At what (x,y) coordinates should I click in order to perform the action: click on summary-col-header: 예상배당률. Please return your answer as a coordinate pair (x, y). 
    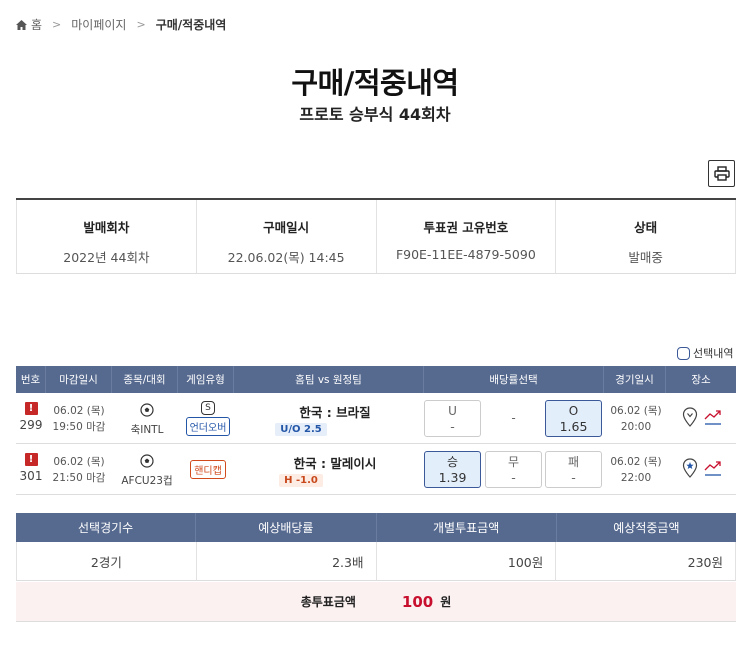
    Looking at the image, I should click on (286, 527).